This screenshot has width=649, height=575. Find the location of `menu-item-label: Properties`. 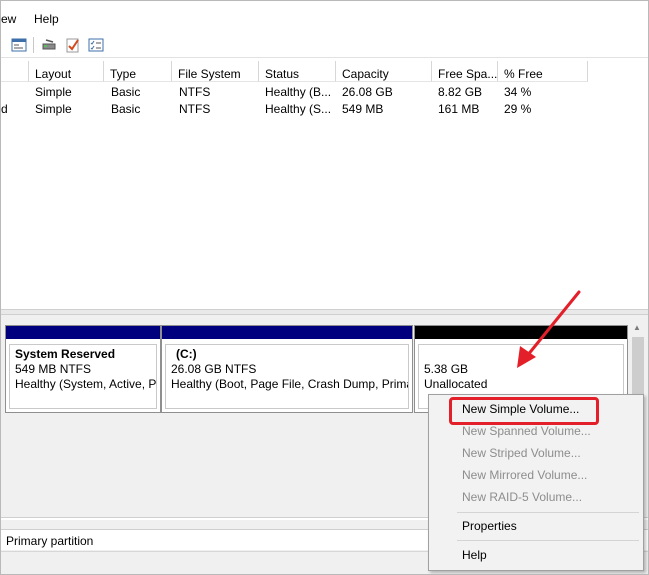

menu-item-label: Properties is located at coordinates (489, 526).